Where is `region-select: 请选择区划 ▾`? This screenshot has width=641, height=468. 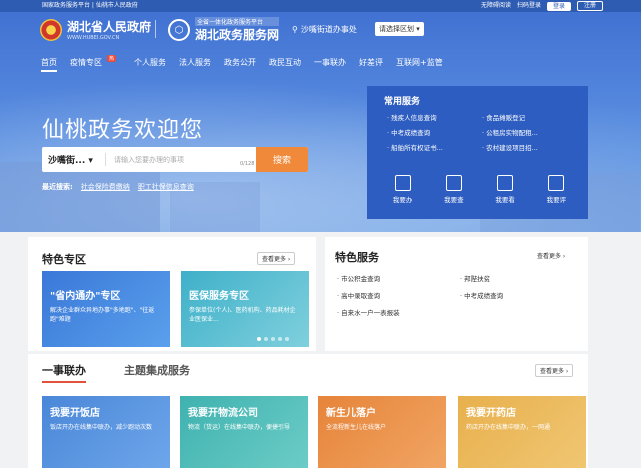 region-select: 请选择区划 ▾ is located at coordinates (399, 29).